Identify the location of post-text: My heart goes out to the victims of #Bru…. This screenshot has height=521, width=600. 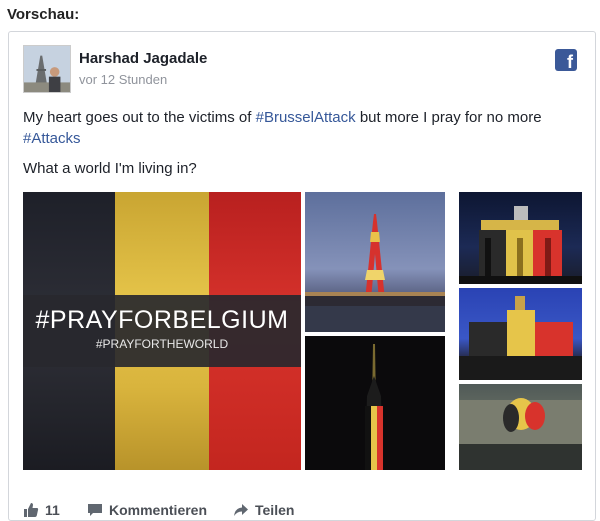
(303, 128).